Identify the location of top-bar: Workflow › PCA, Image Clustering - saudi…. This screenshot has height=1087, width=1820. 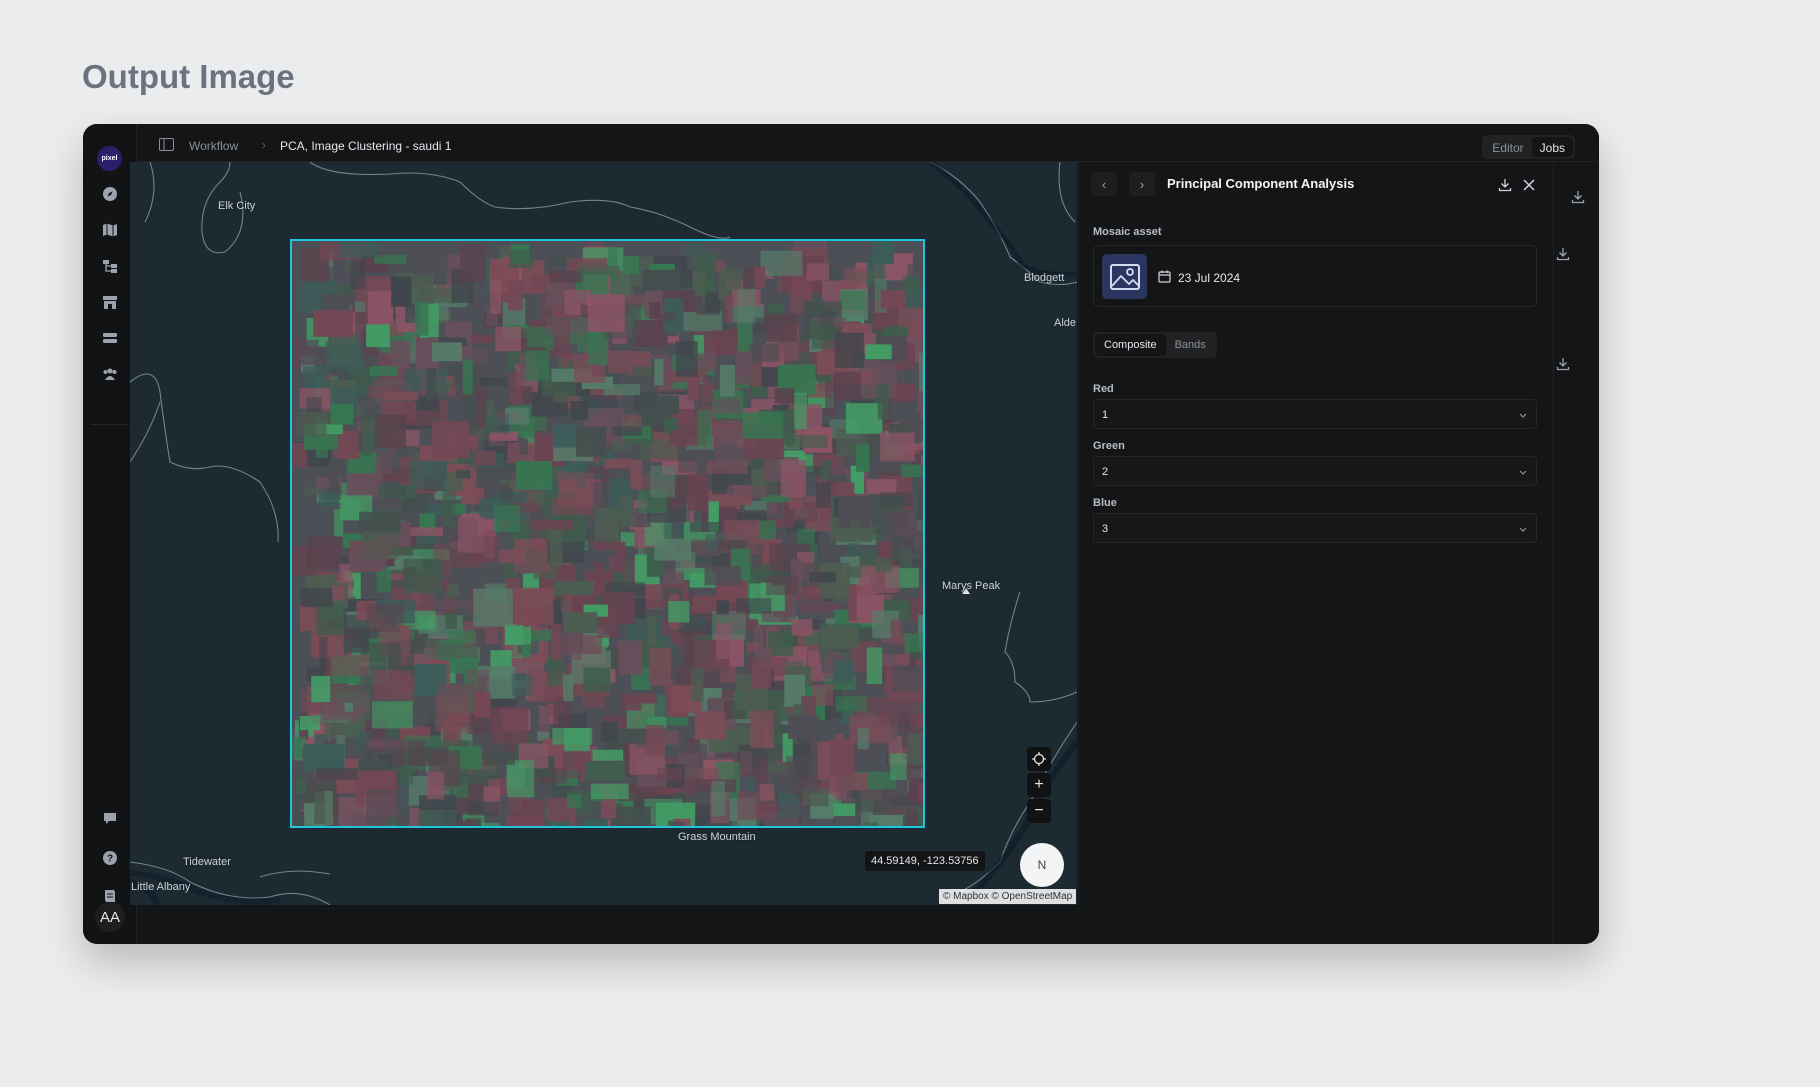
(868, 143).